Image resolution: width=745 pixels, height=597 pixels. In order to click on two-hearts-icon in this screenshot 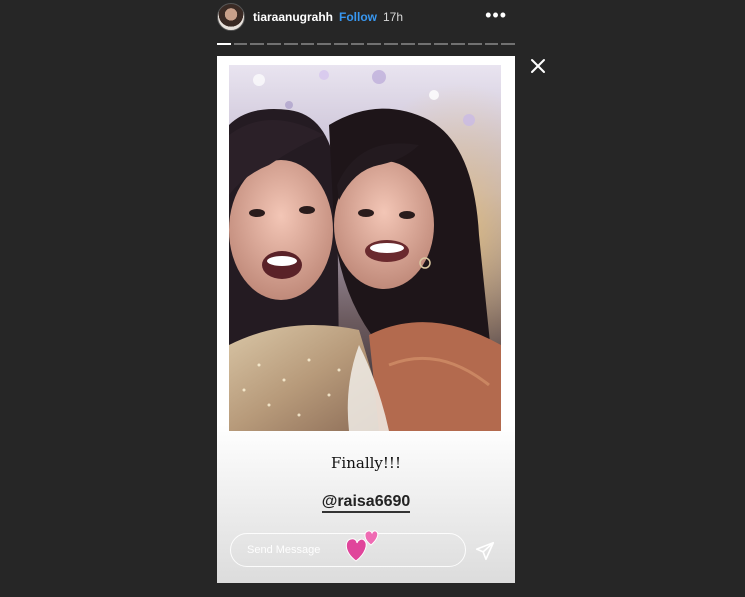, I will do `click(362, 546)`.